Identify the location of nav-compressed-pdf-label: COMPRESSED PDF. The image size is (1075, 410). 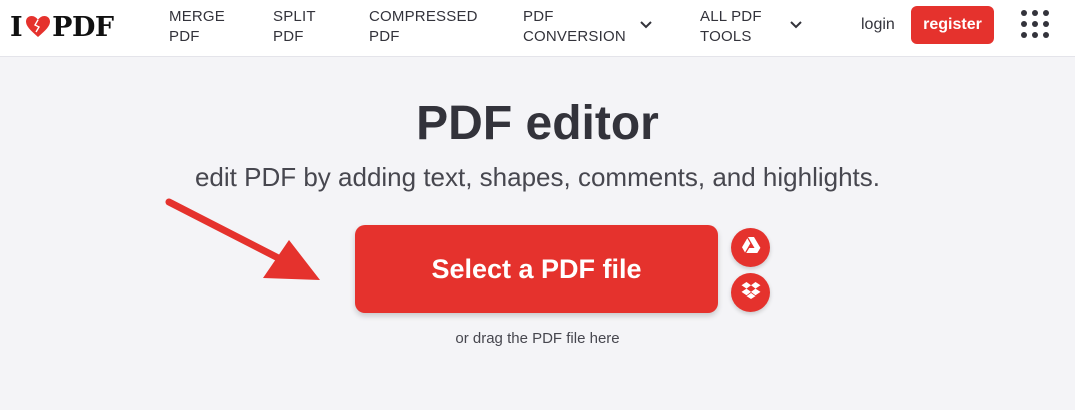
(423, 27).